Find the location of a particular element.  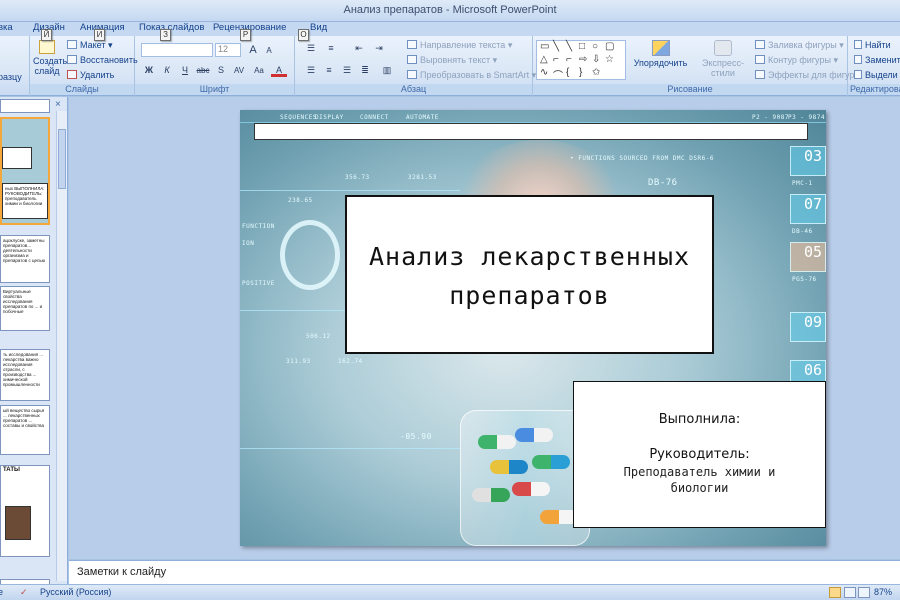

delete-icon is located at coordinates (72, 74).